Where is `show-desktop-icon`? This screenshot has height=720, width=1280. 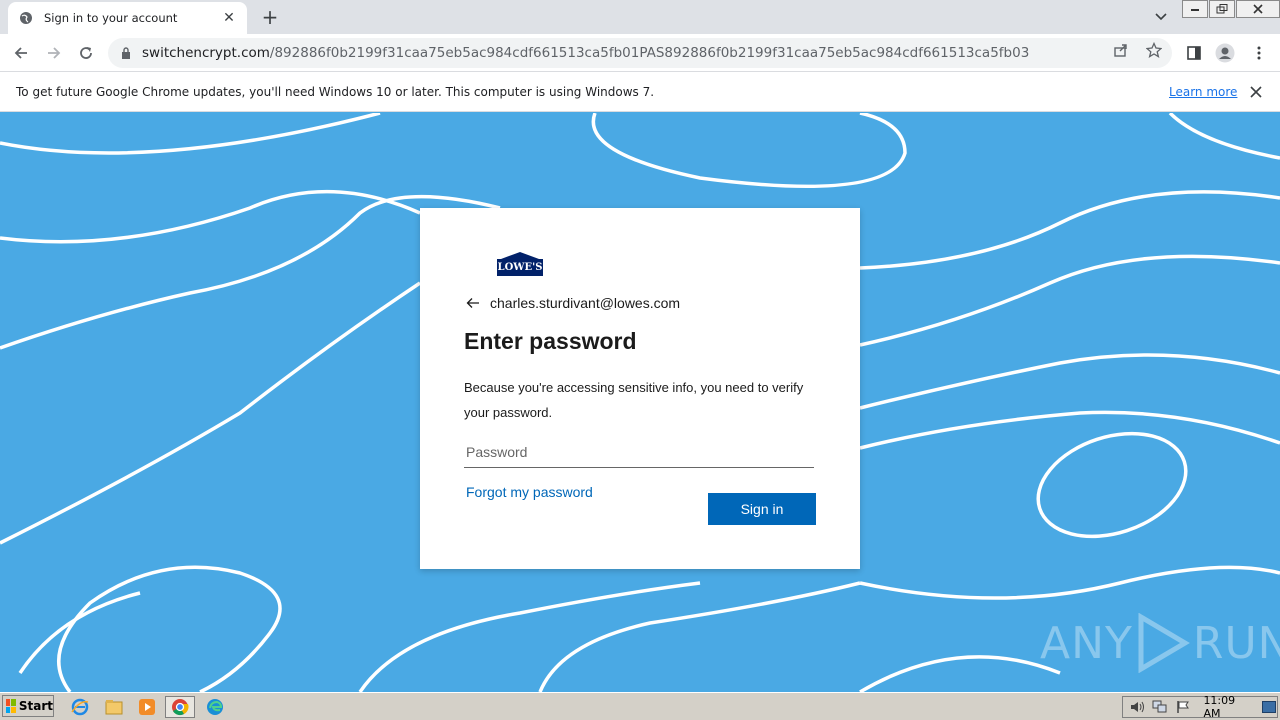 show-desktop-icon is located at coordinates (1268, 707).